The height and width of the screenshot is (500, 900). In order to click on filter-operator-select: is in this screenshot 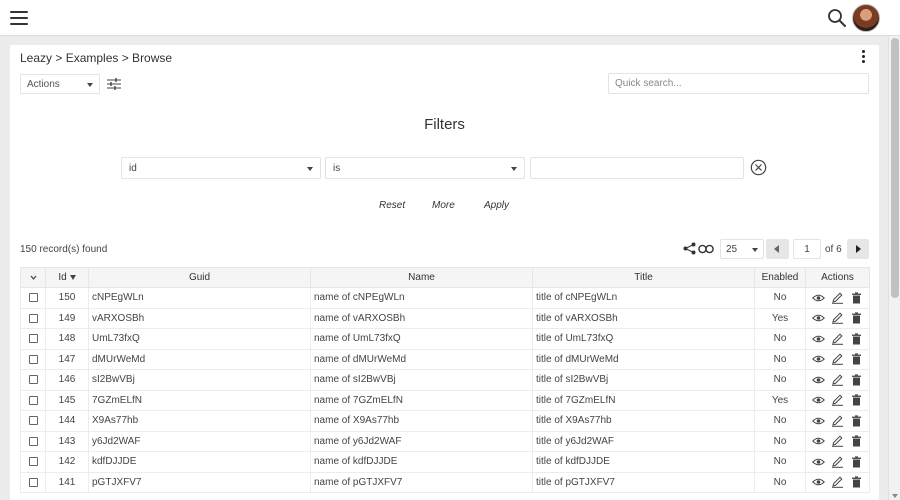, I will do `click(425, 168)`.